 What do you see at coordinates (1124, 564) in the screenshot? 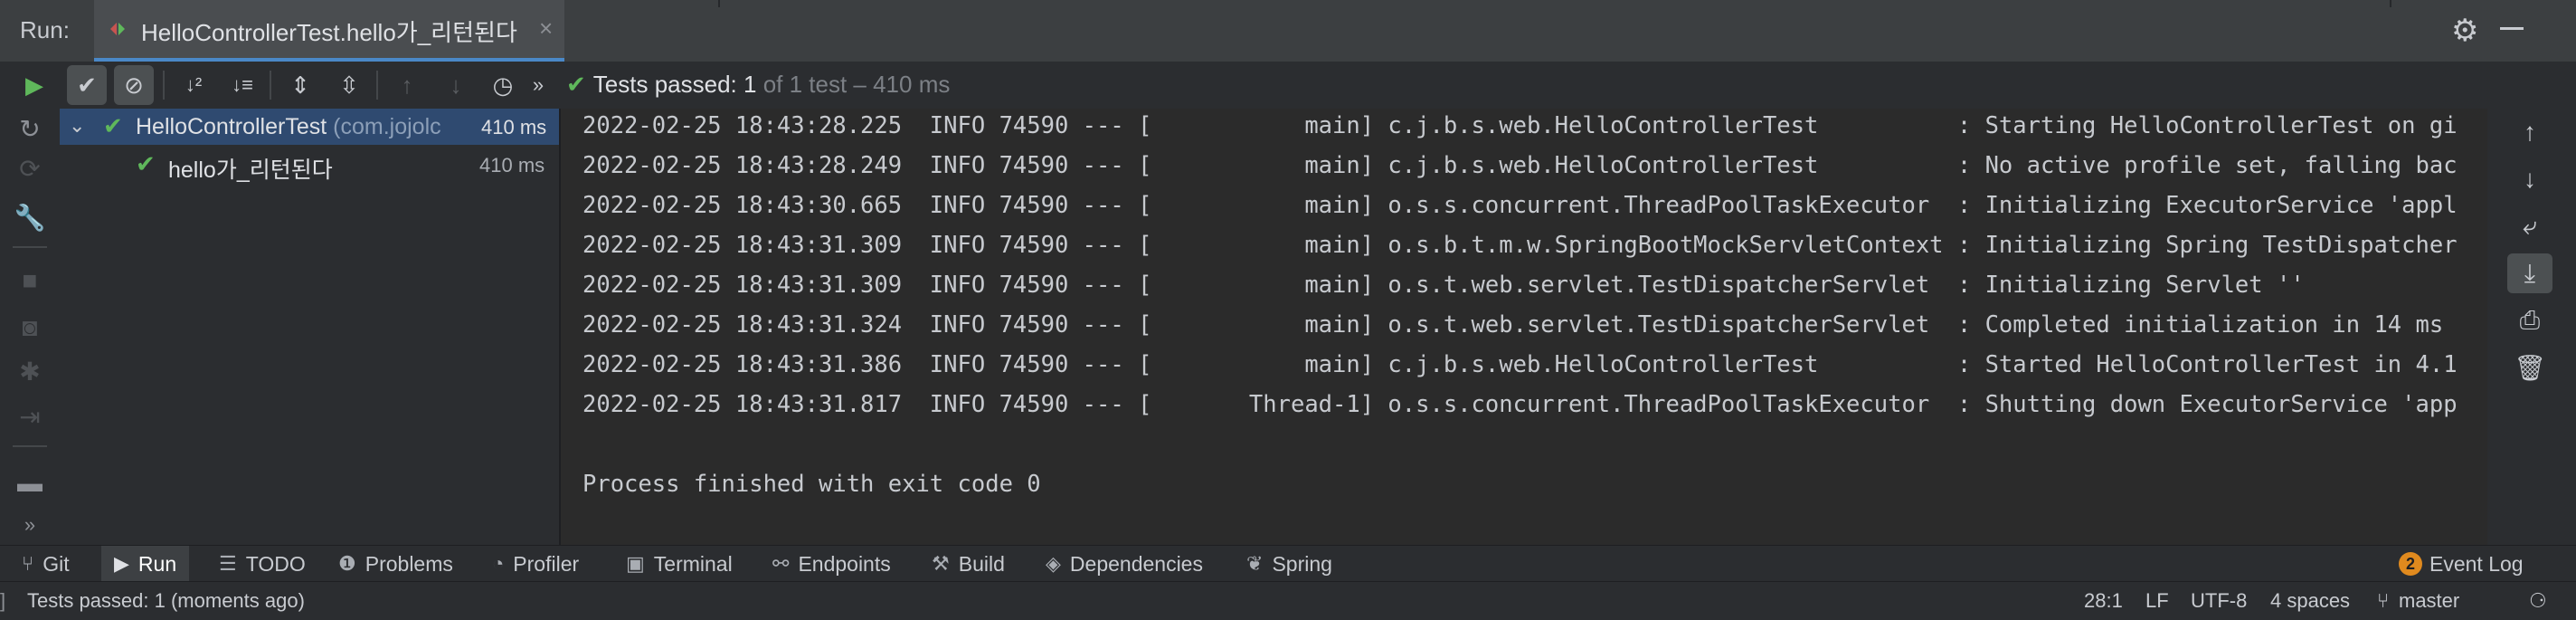
I see `tool-window-dependencies: ◈ Dependencies` at bounding box center [1124, 564].